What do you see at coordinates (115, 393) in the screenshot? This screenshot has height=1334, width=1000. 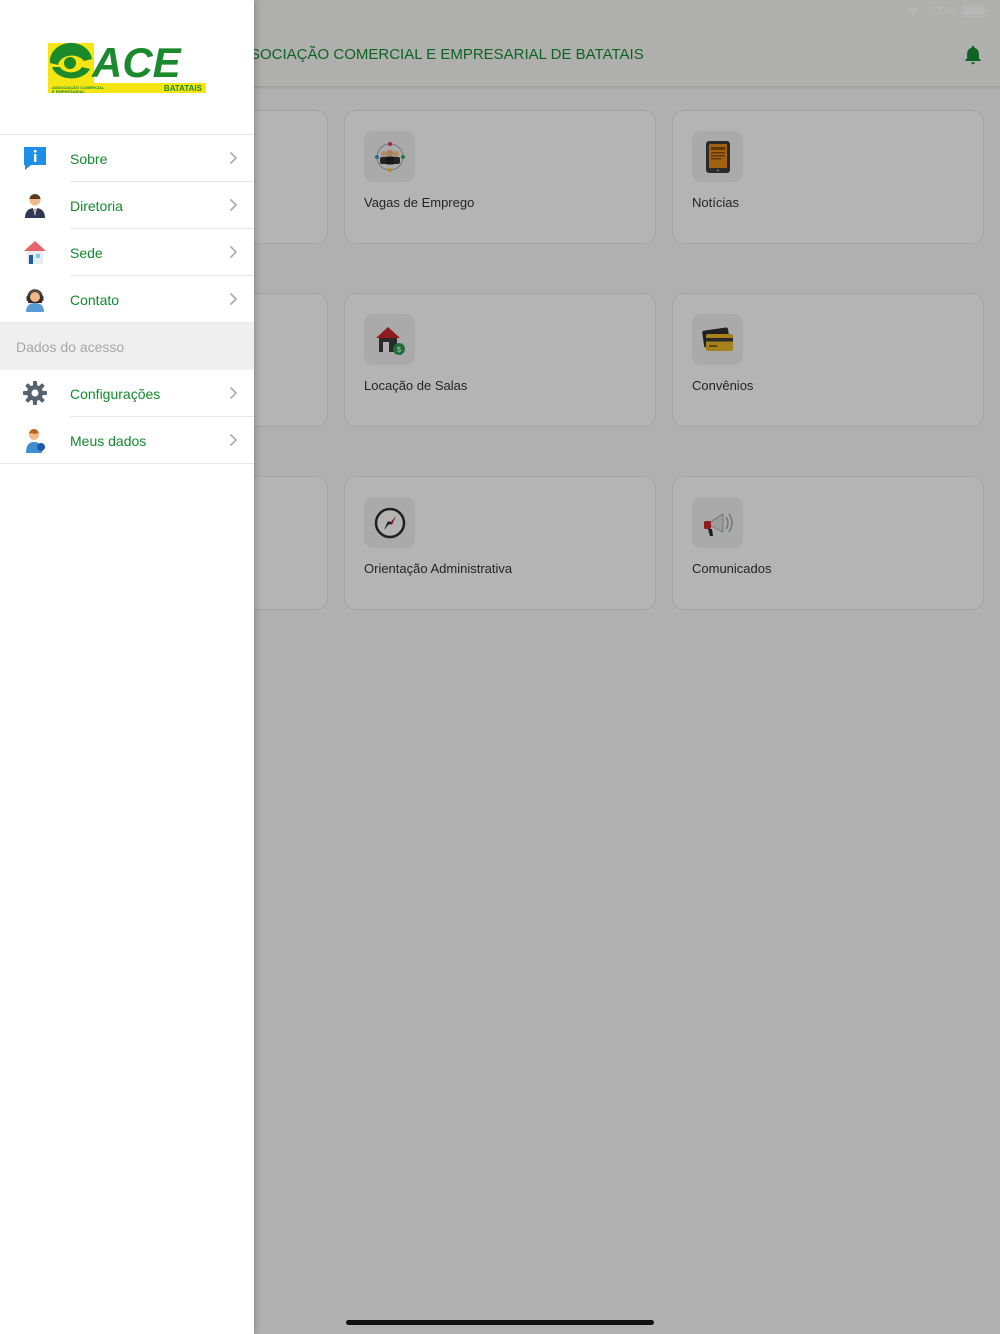 I see `menu-label: Configurações` at bounding box center [115, 393].